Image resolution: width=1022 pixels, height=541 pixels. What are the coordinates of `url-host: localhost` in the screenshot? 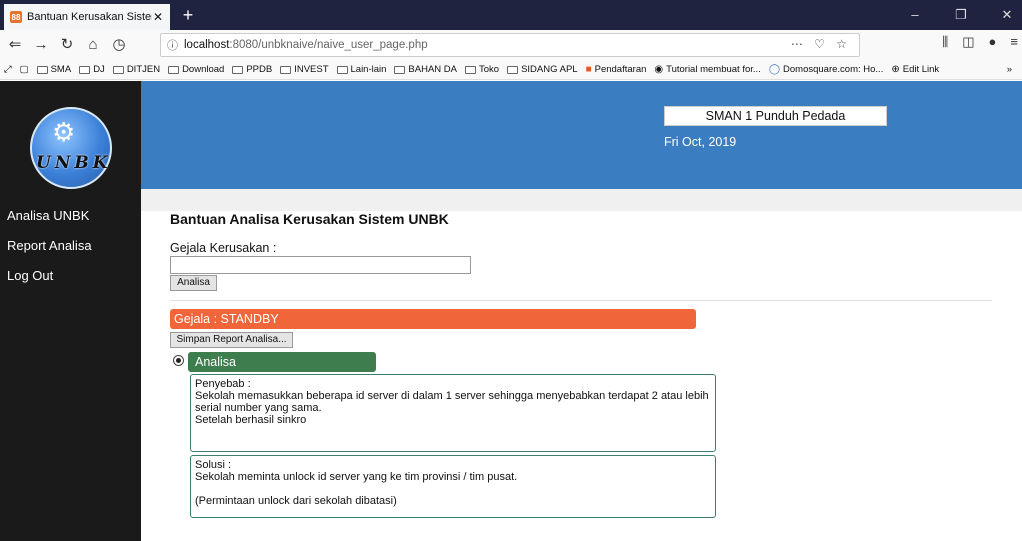 It's located at (207, 45).